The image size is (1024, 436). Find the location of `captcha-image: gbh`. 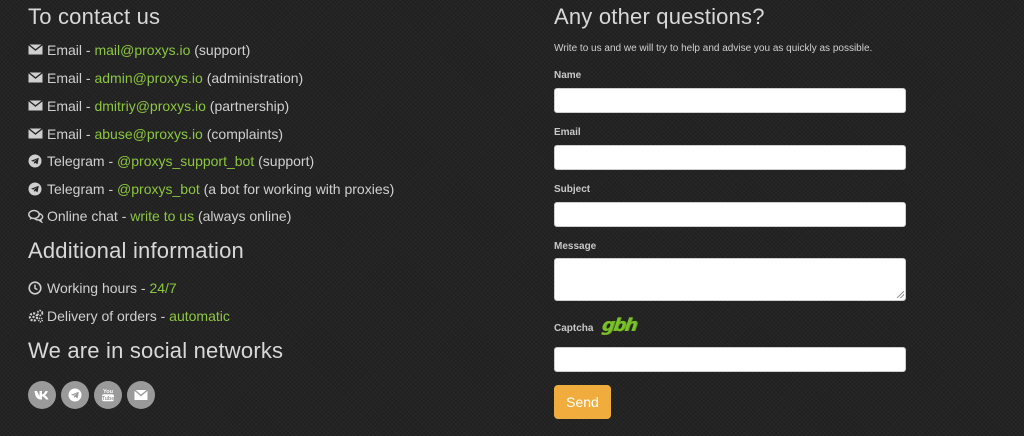

captcha-image: gbh is located at coordinates (619, 325).